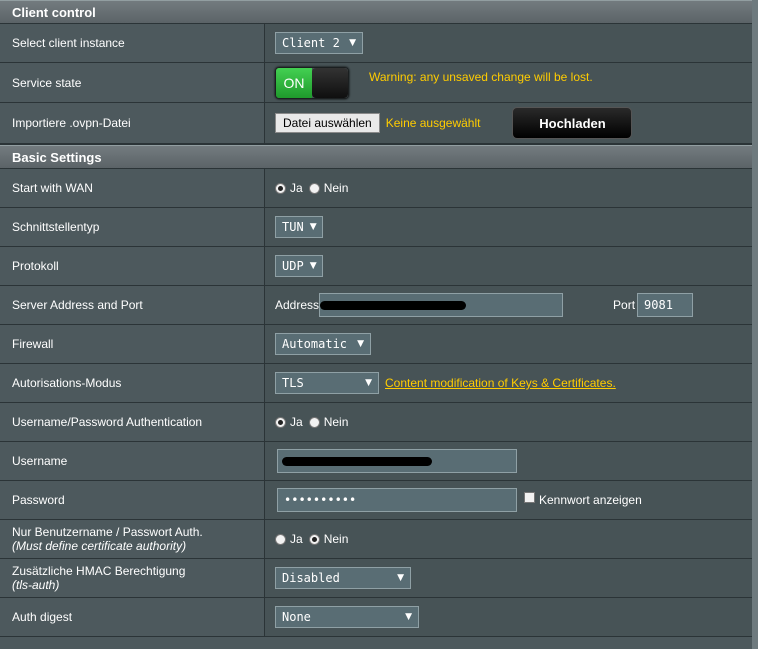 This screenshot has height=649, width=758. I want to click on username-input, so click(397, 461).